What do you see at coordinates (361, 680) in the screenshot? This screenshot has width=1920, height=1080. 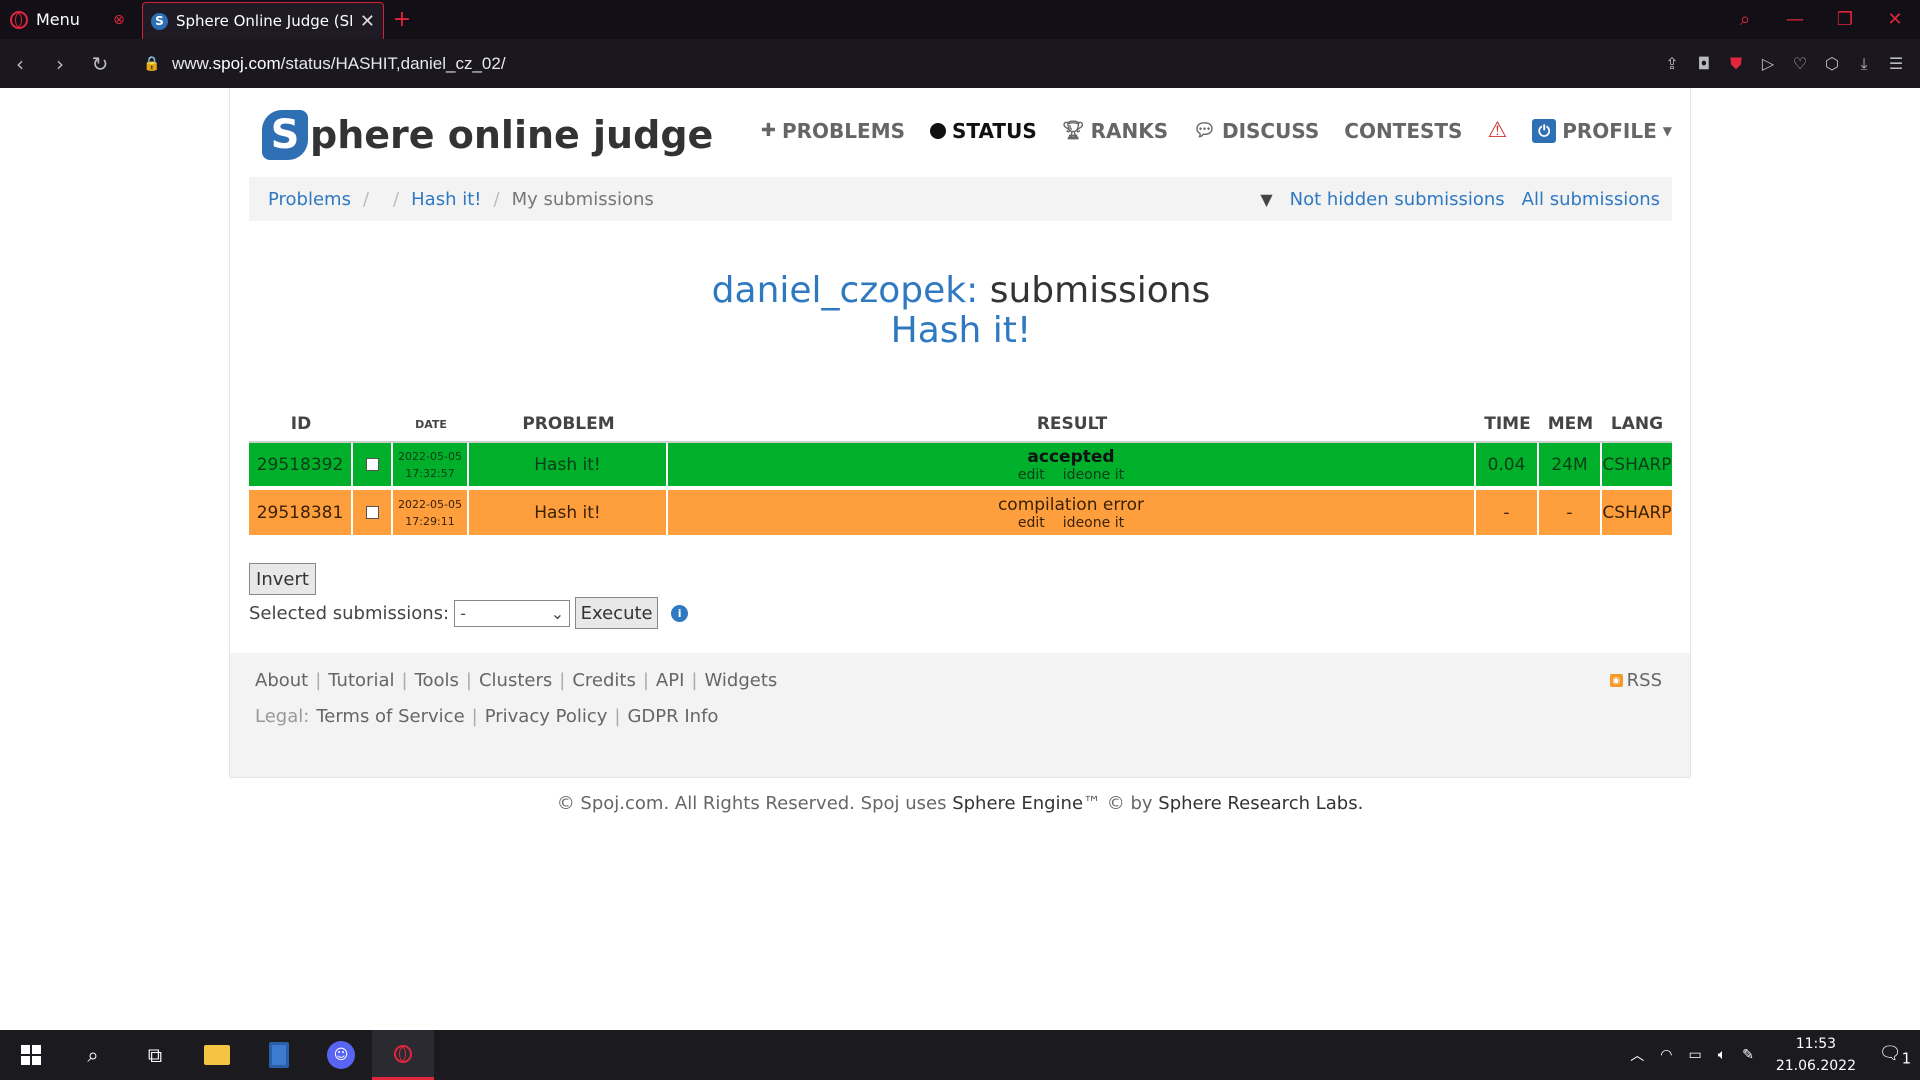 I see `footer-link-tutorial: Tutorial` at bounding box center [361, 680].